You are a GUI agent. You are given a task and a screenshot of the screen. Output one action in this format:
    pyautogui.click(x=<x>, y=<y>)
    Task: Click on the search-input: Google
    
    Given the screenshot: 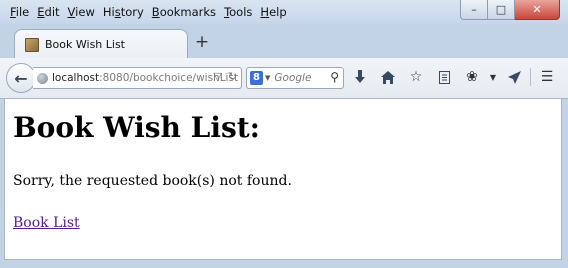 What is the action you would take?
    pyautogui.click(x=292, y=78)
    